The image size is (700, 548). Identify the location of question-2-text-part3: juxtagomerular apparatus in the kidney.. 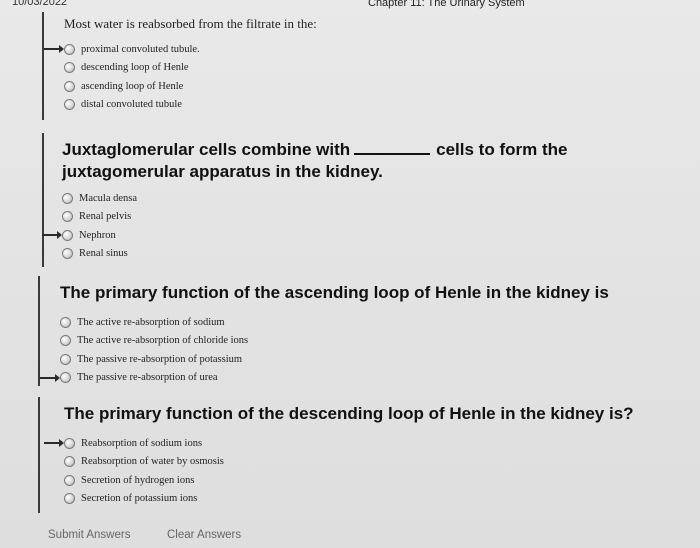
(222, 171).